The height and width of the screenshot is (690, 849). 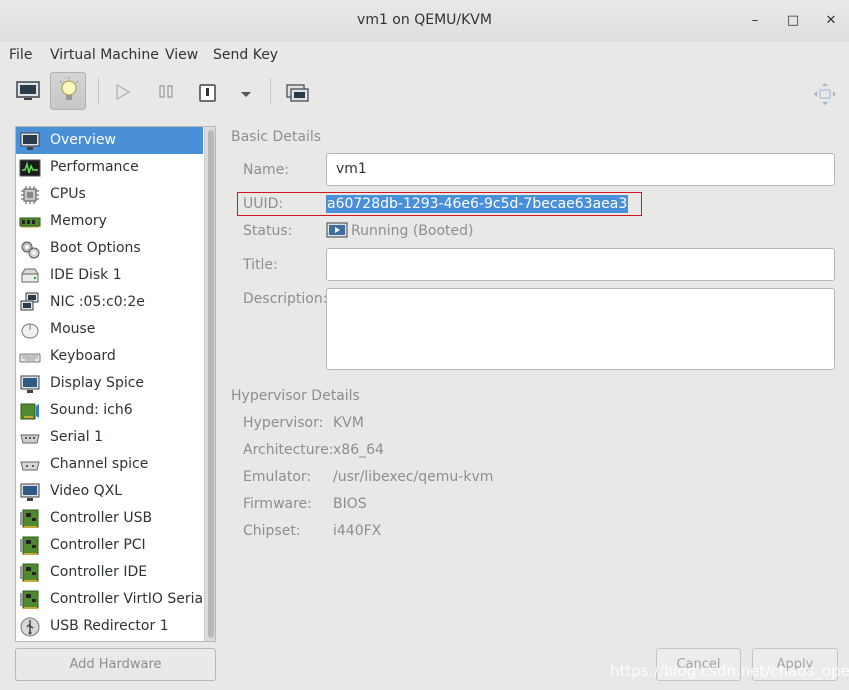 What do you see at coordinates (260, 265) in the screenshot?
I see `title-label: Title:` at bounding box center [260, 265].